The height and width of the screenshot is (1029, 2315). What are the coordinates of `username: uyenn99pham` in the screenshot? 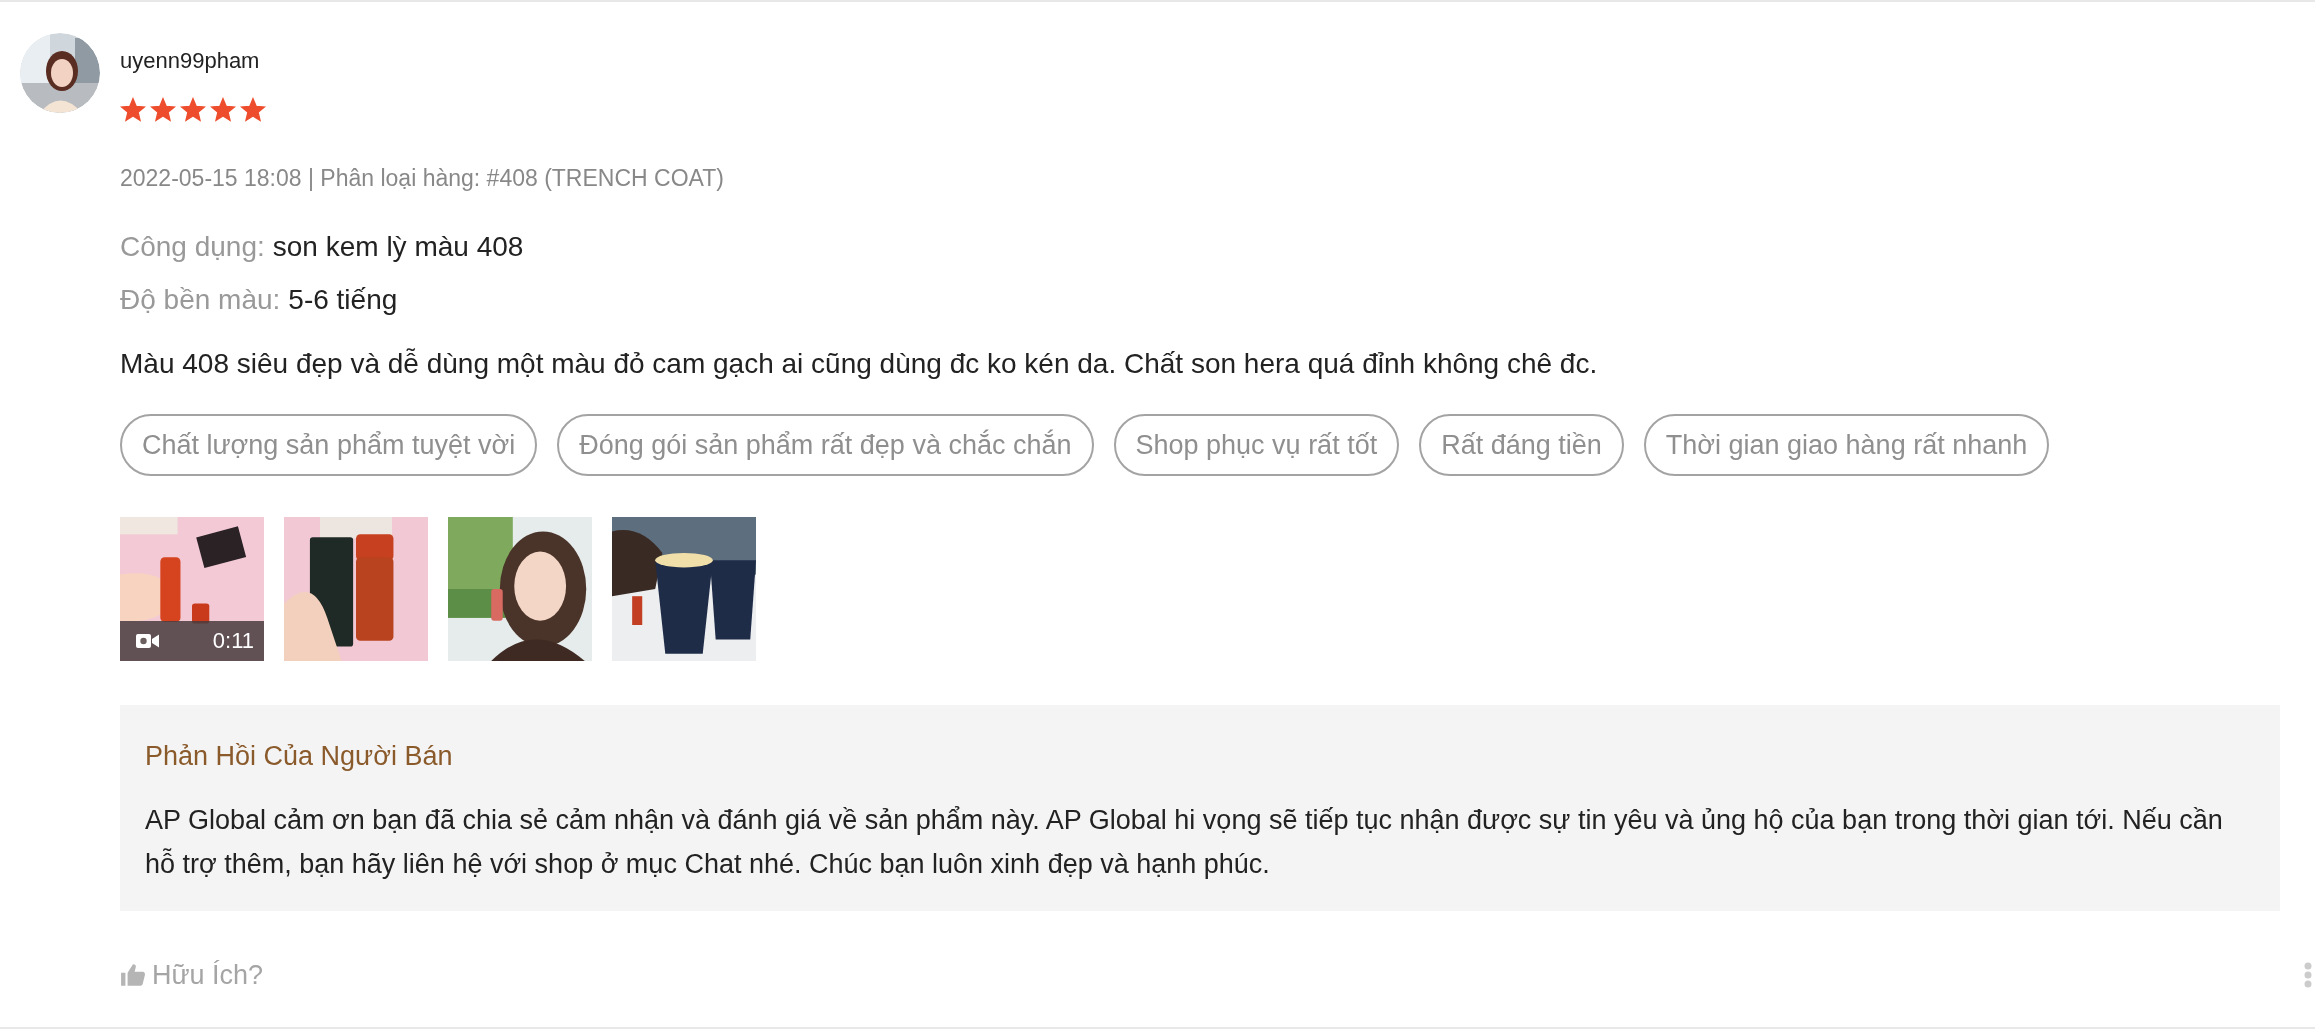 It's located at (1200, 61).